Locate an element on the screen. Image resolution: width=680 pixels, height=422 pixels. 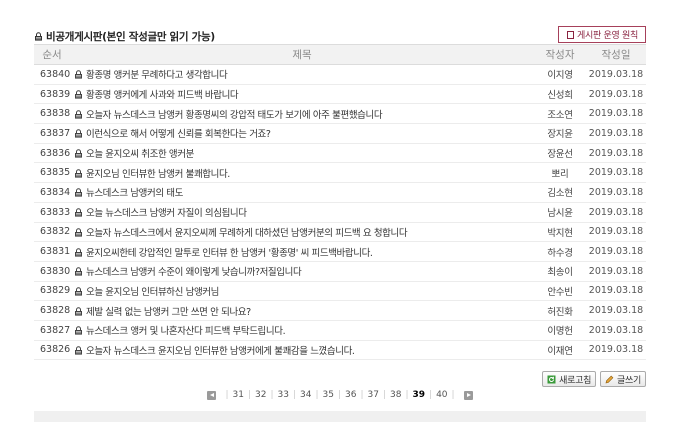
refresh-button: 새로고침 is located at coordinates (569, 379).